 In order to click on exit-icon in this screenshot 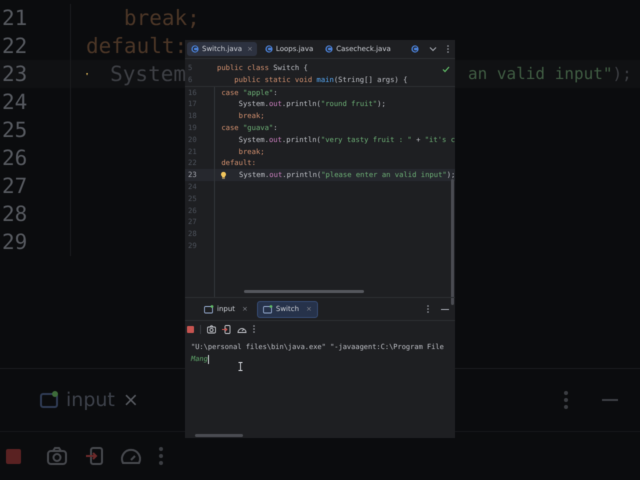, I will do `click(226, 329)`.